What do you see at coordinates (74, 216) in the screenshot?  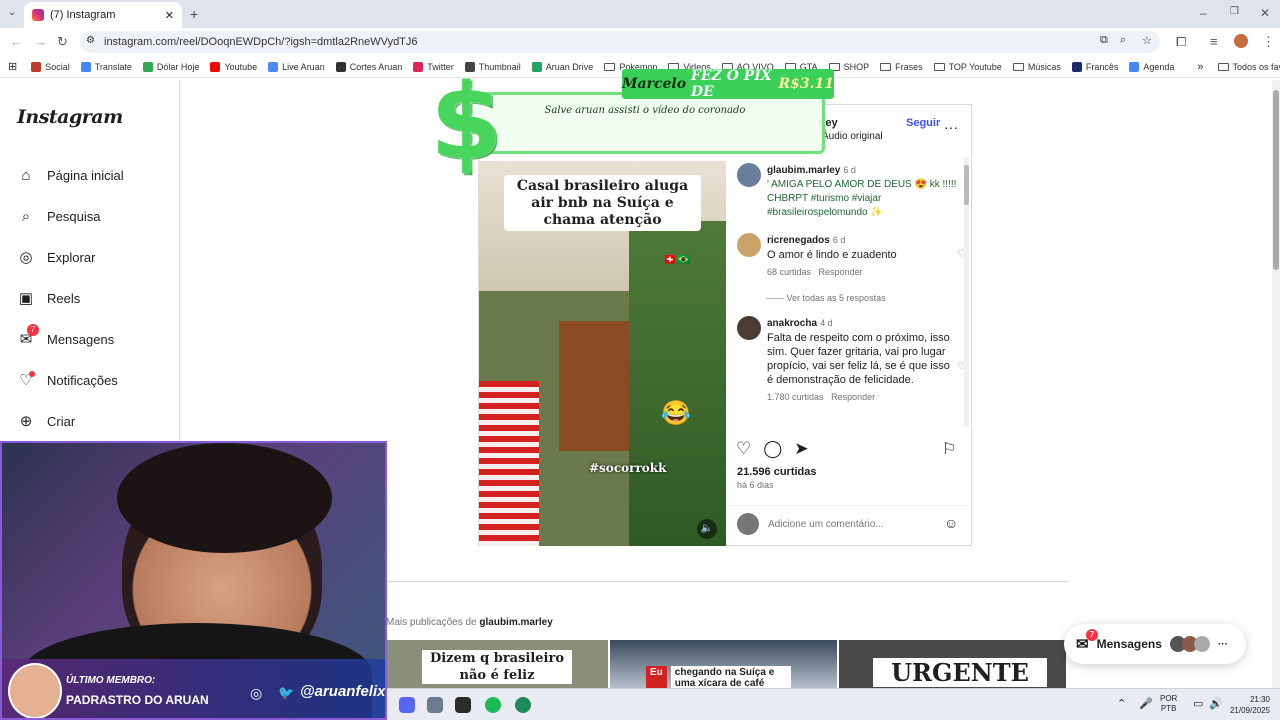 I see `nav-label: Pesquisa` at bounding box center [74, 216].